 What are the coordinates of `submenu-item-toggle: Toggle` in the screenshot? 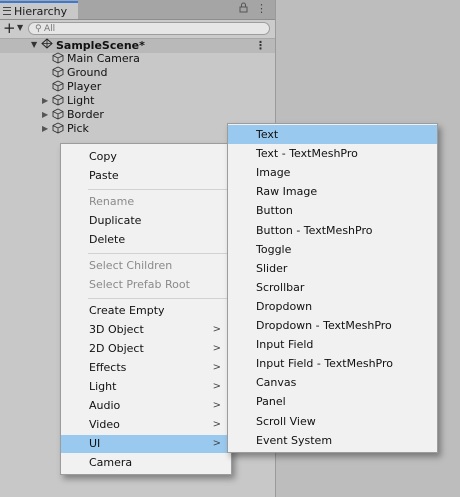 It's located at (332, 249).